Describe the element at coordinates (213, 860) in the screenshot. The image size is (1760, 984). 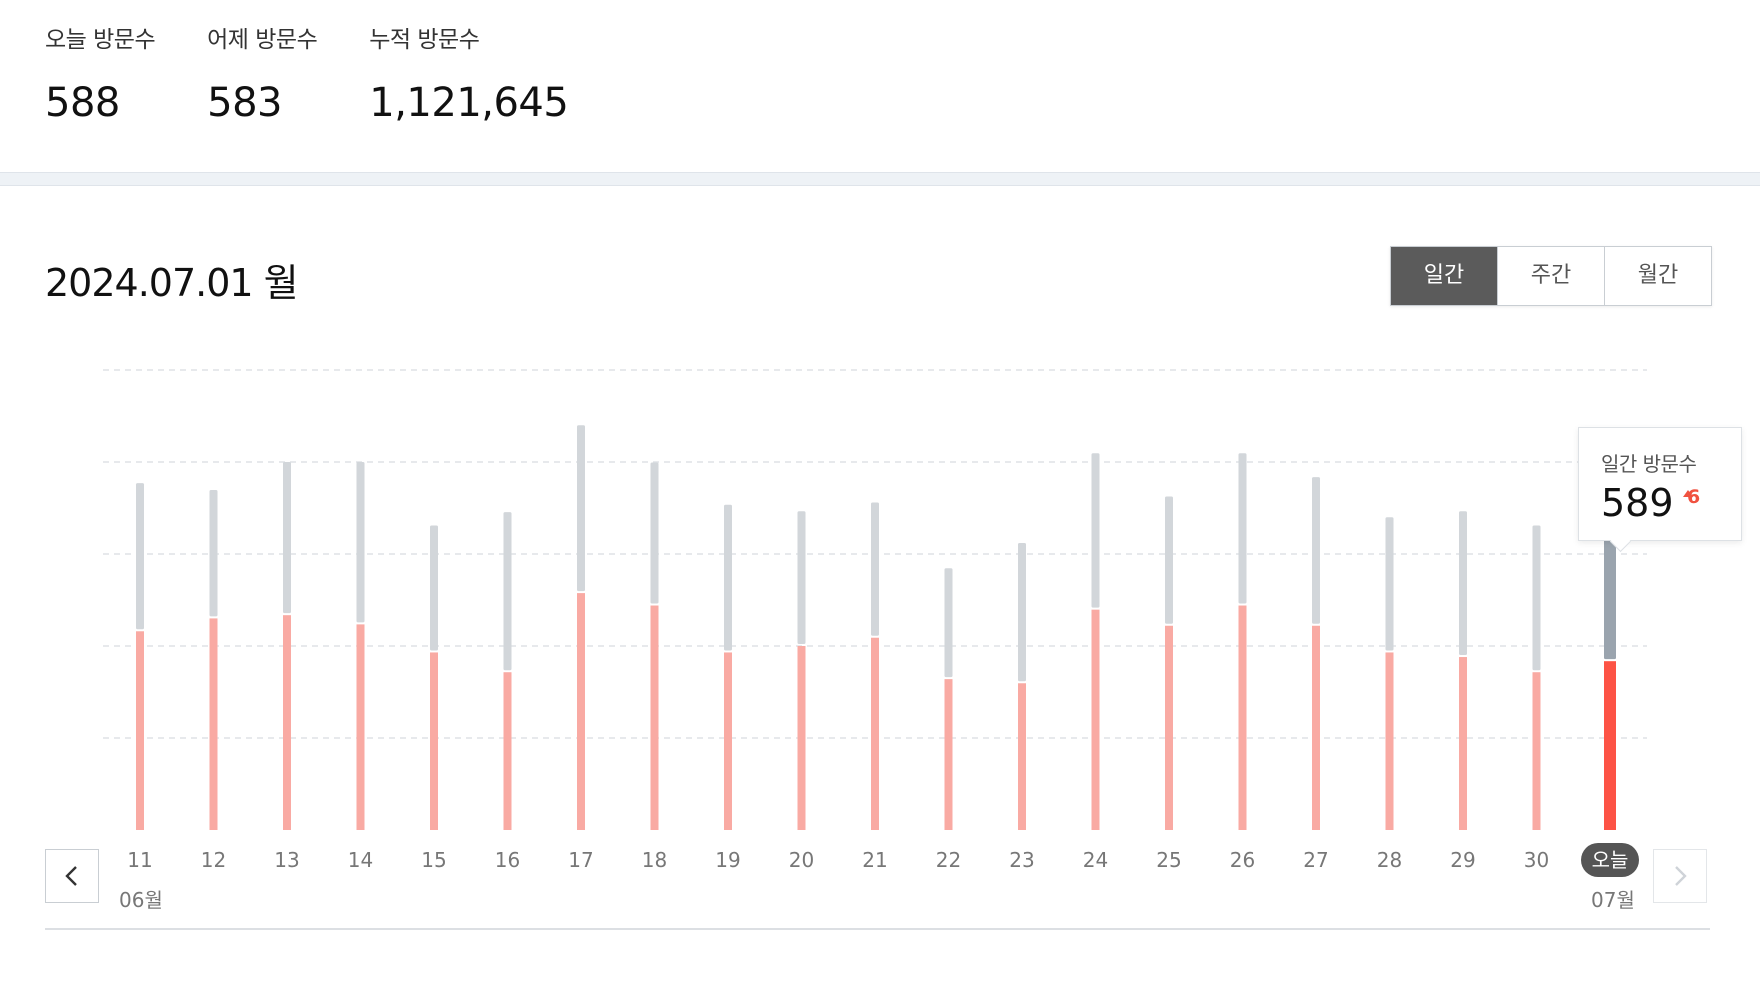
I see `x-tick-label: 12` at that location.